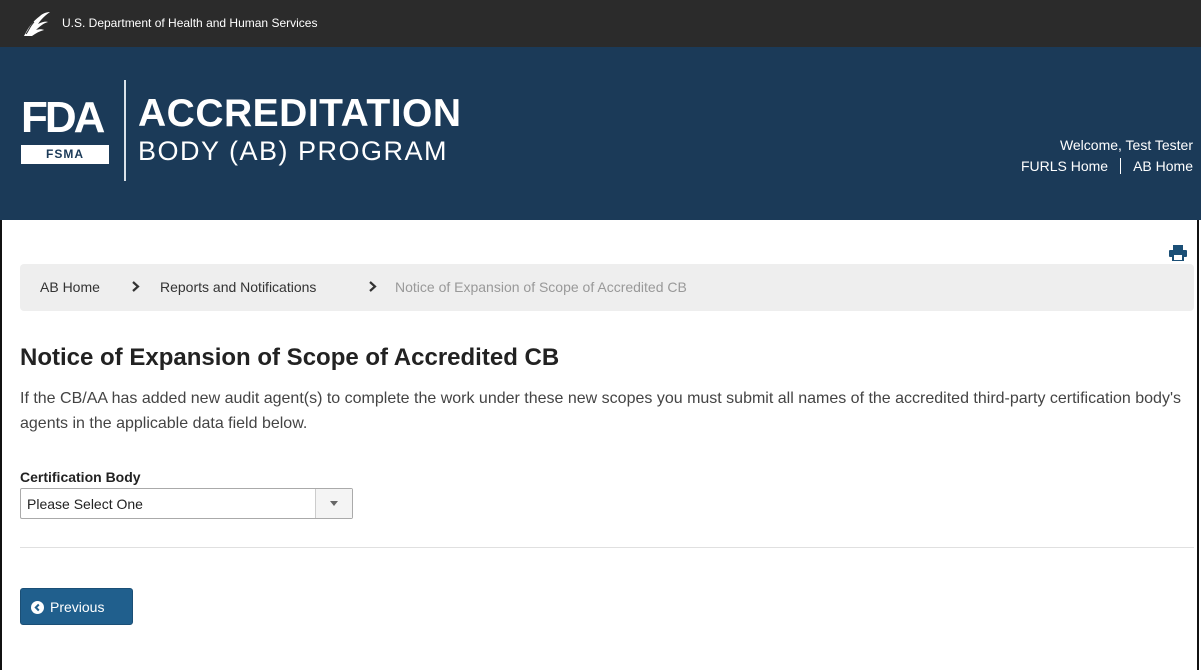 The height and width of the screenshot is (670, 1201). I want to click on circle-arrow-left-icon, so click(37, 607).